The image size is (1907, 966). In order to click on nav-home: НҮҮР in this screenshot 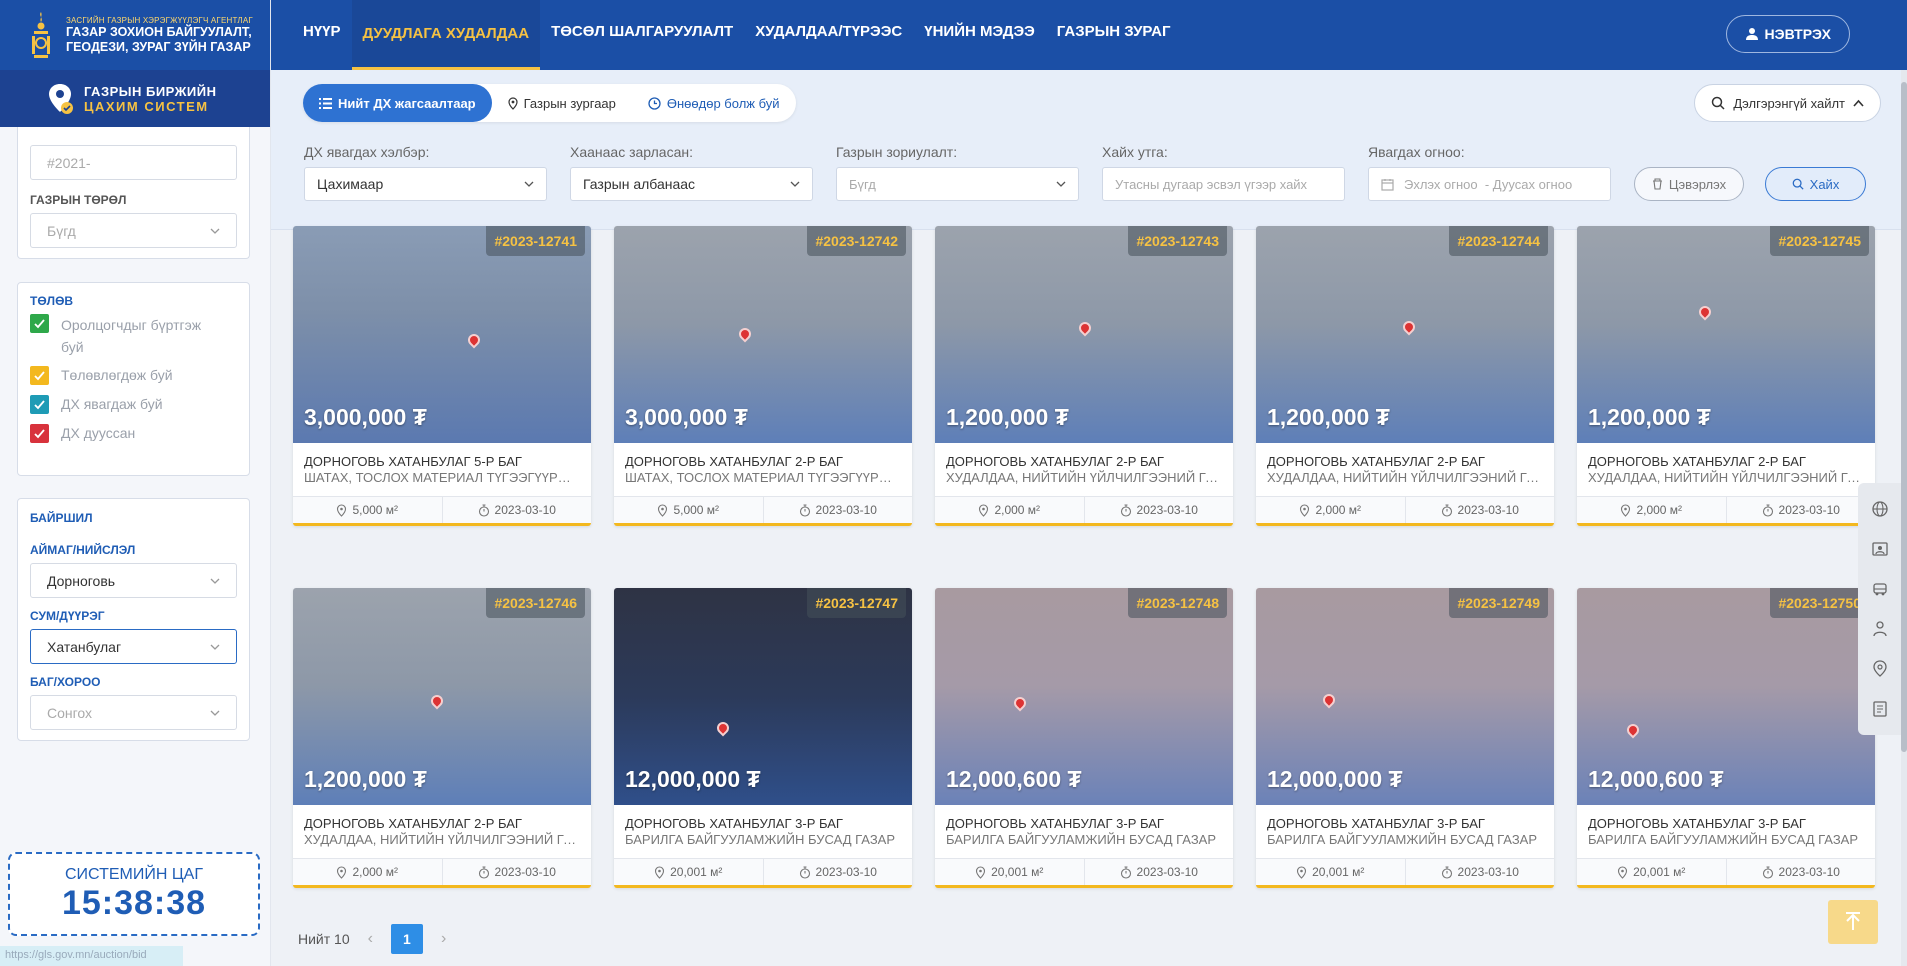, I will do `click(322, 31)`.